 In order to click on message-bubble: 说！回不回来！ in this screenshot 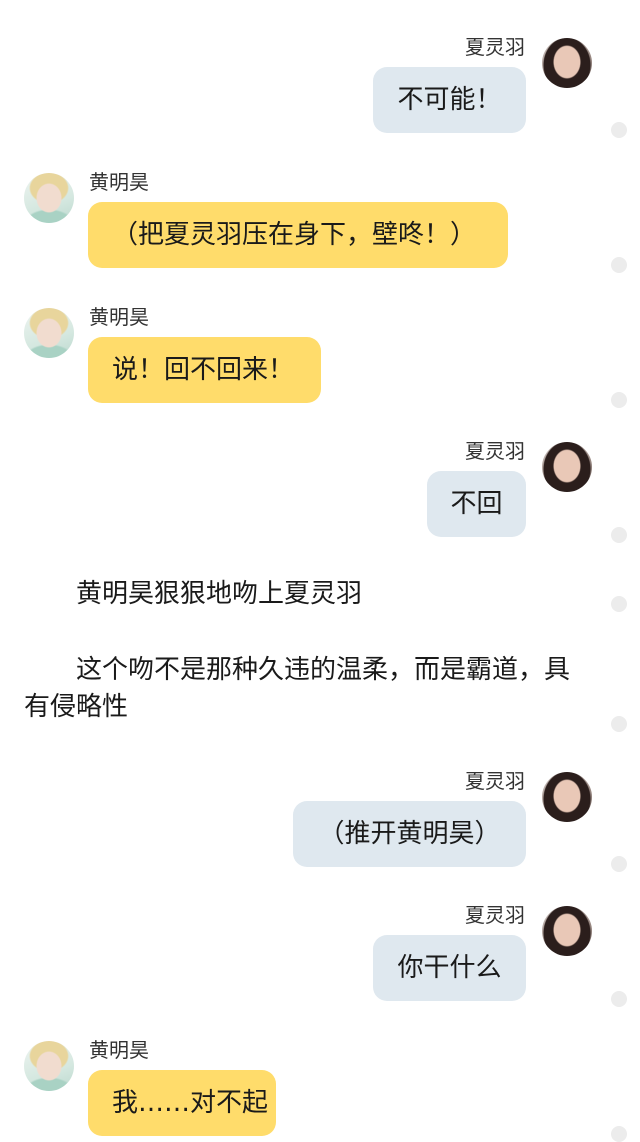, I will do `click(204, 370)`.